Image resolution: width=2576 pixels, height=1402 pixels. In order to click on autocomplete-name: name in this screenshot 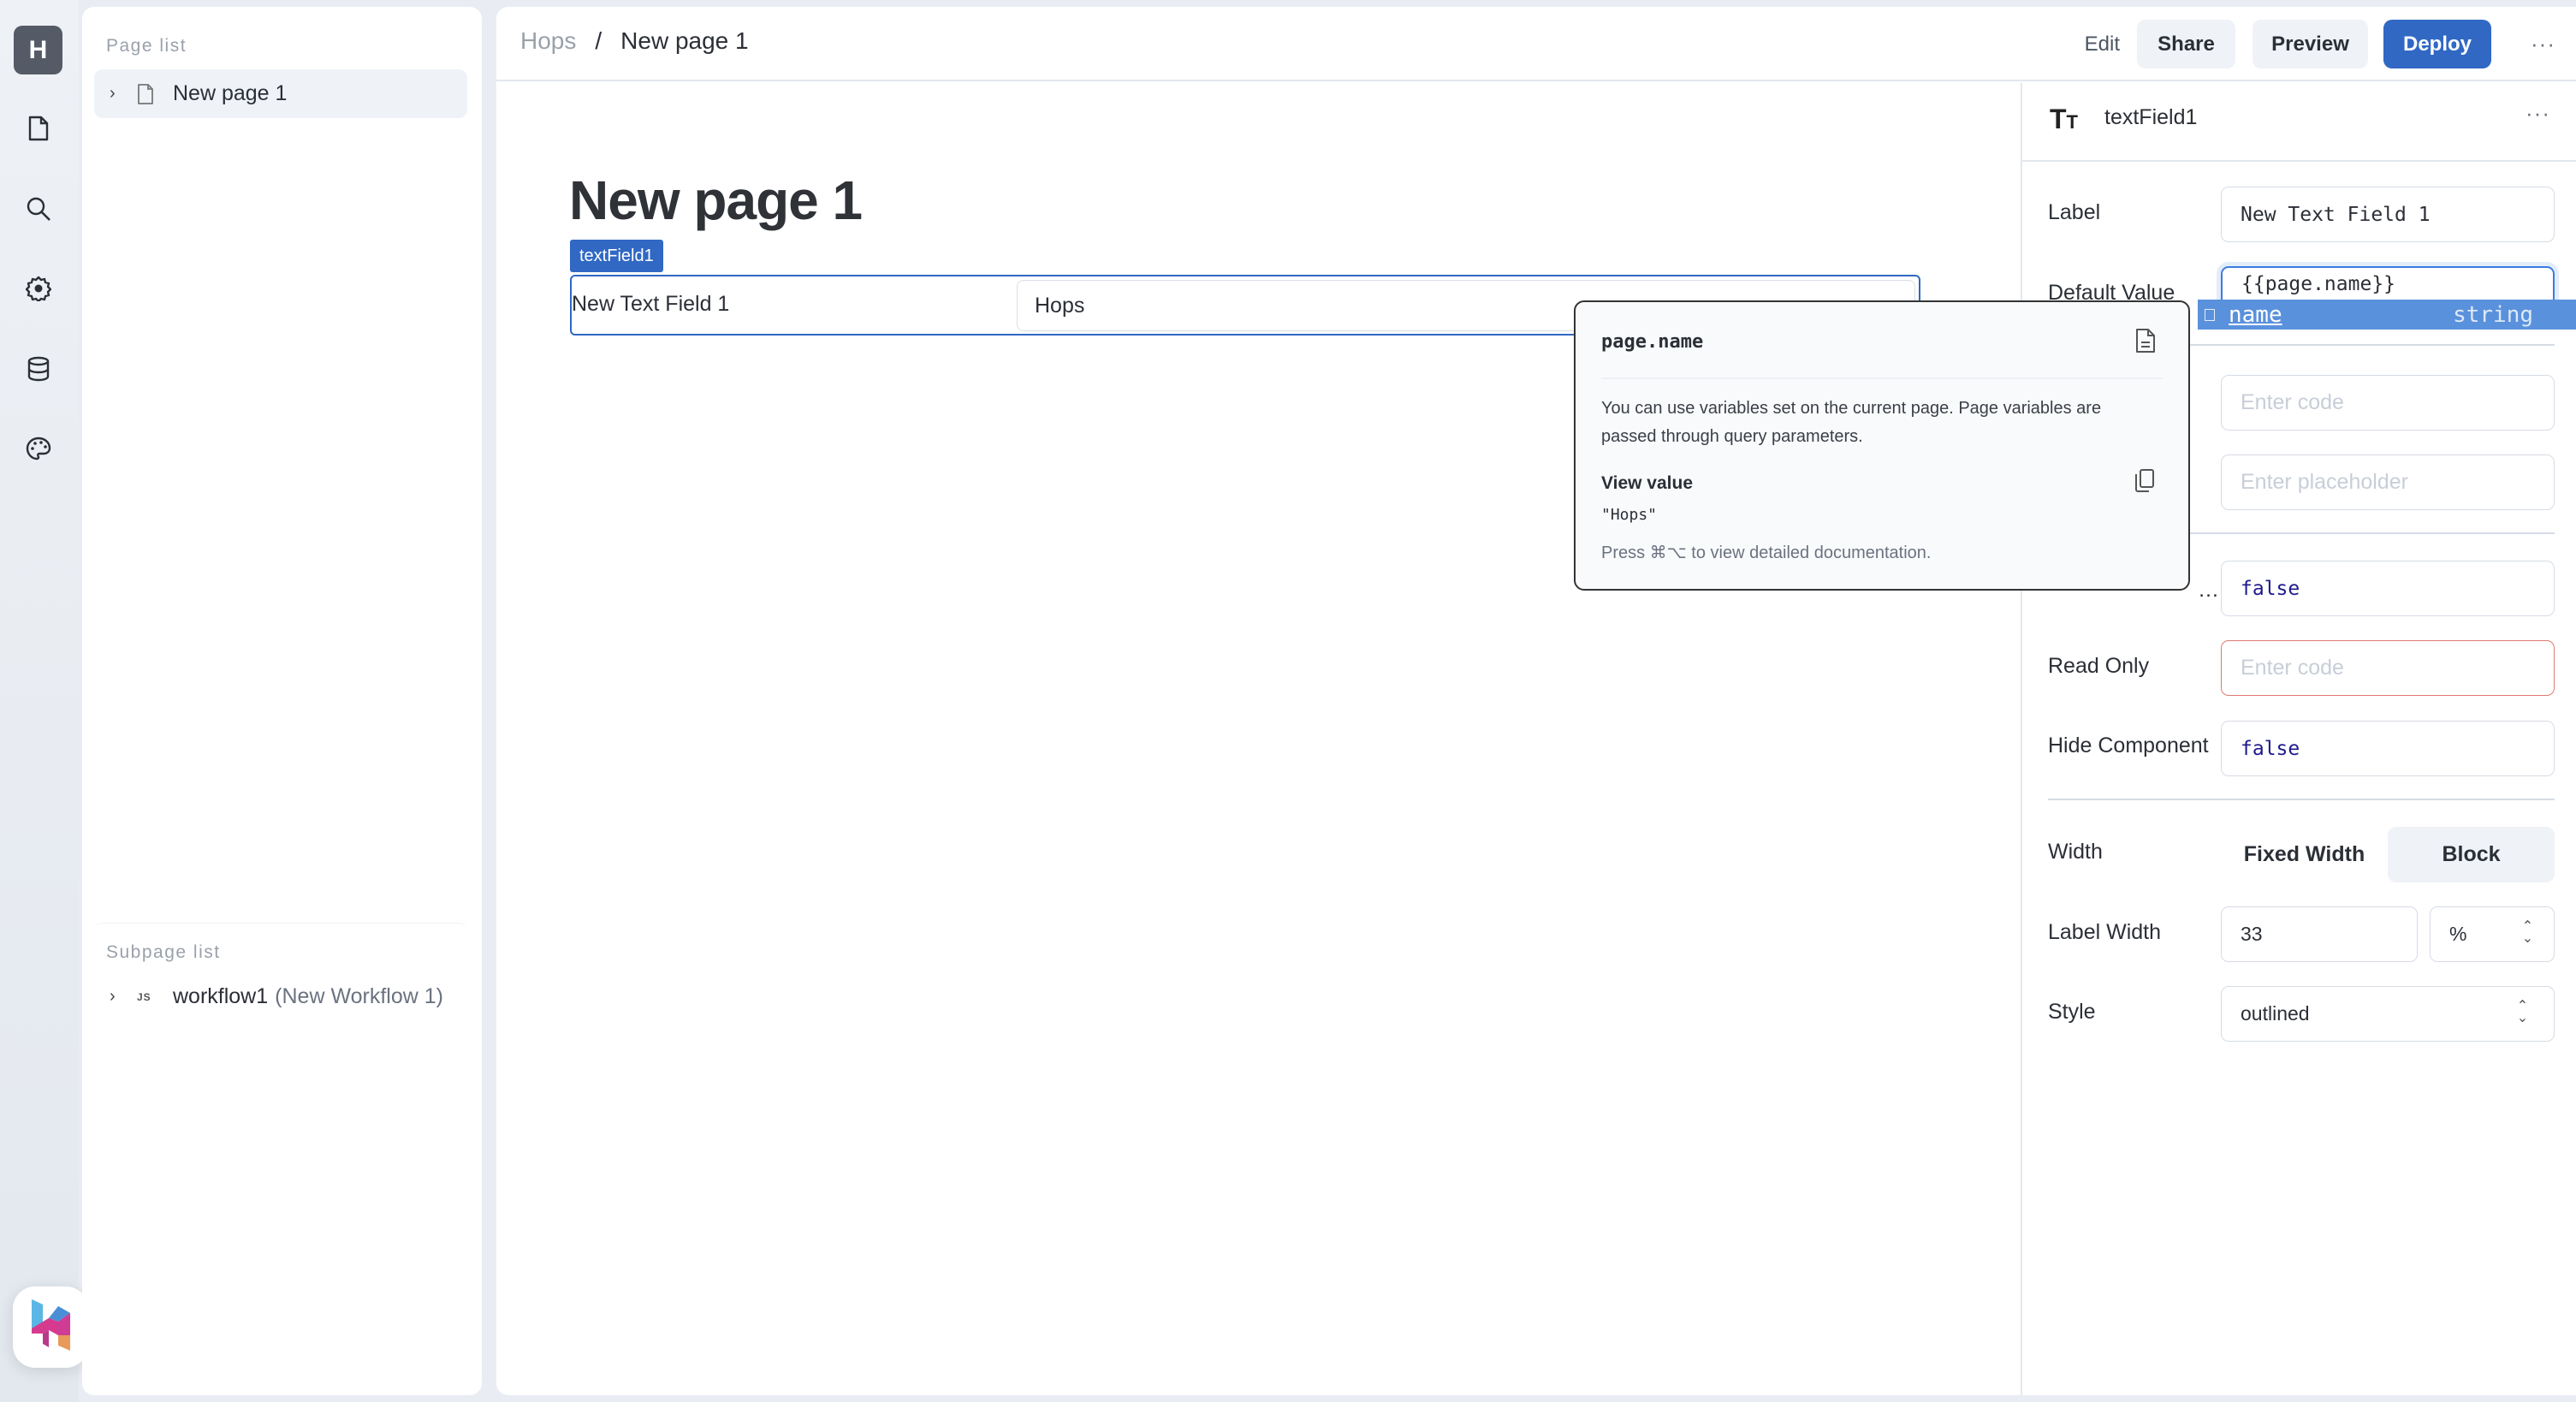, I will do `click(2255, 314)`.